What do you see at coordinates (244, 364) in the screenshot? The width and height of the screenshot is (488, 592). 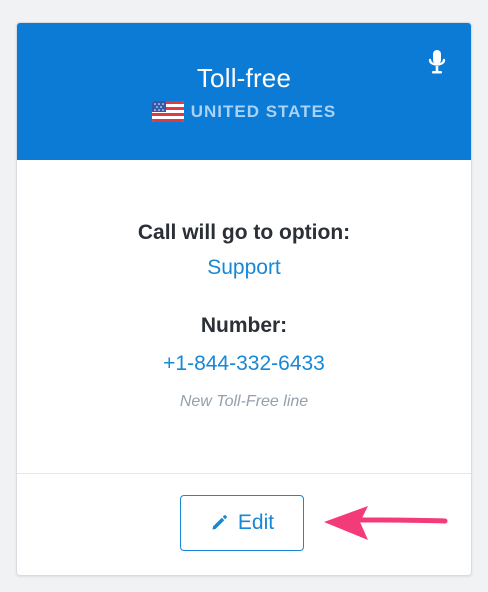 I see `phone-number-link: +1-844-332-6433` at bounding box center [244, 364].